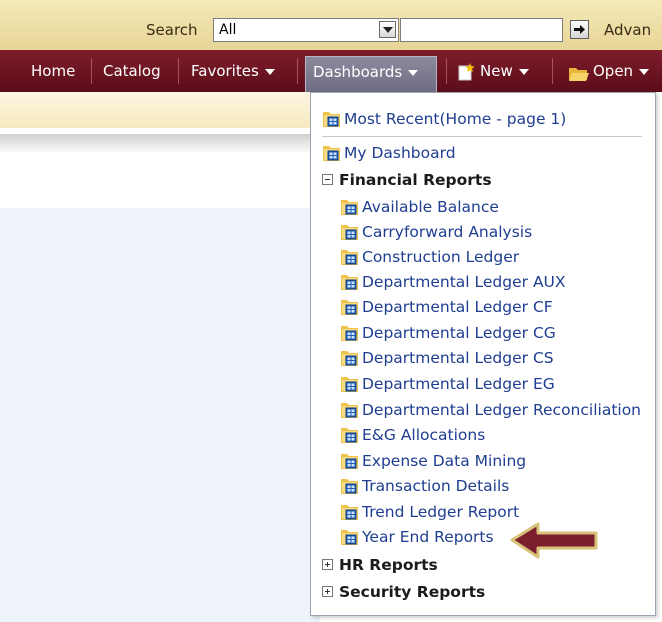 This screenshot has height=622, width=662. What do you see at coordinates (458, 358) in the screenshot?
I see `menu-item-label: Departmental Ledger CS` at bounding box center [458, 358].